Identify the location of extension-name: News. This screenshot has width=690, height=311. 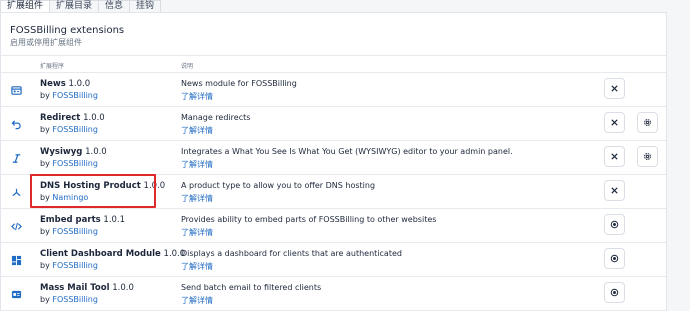
(53, 84).